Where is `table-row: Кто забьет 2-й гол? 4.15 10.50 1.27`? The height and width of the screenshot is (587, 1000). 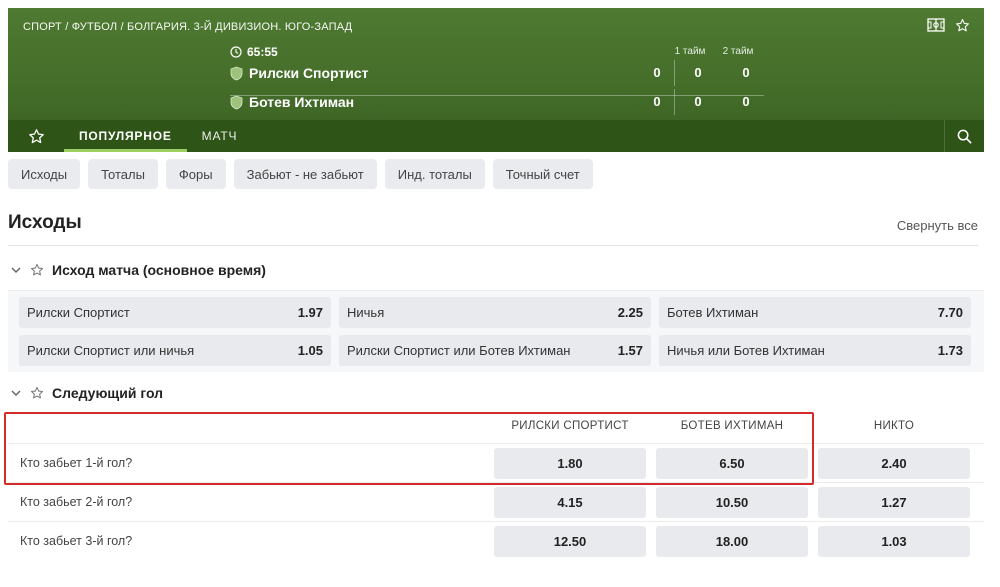 table-row: Кто забьет 2-й гол? 4.15 10.50 1.27 is located at coordinates (496, 501).